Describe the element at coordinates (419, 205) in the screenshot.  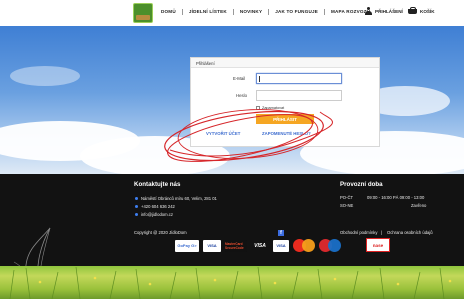
I see `hours-time-weekend: Zavřeno` at that location.